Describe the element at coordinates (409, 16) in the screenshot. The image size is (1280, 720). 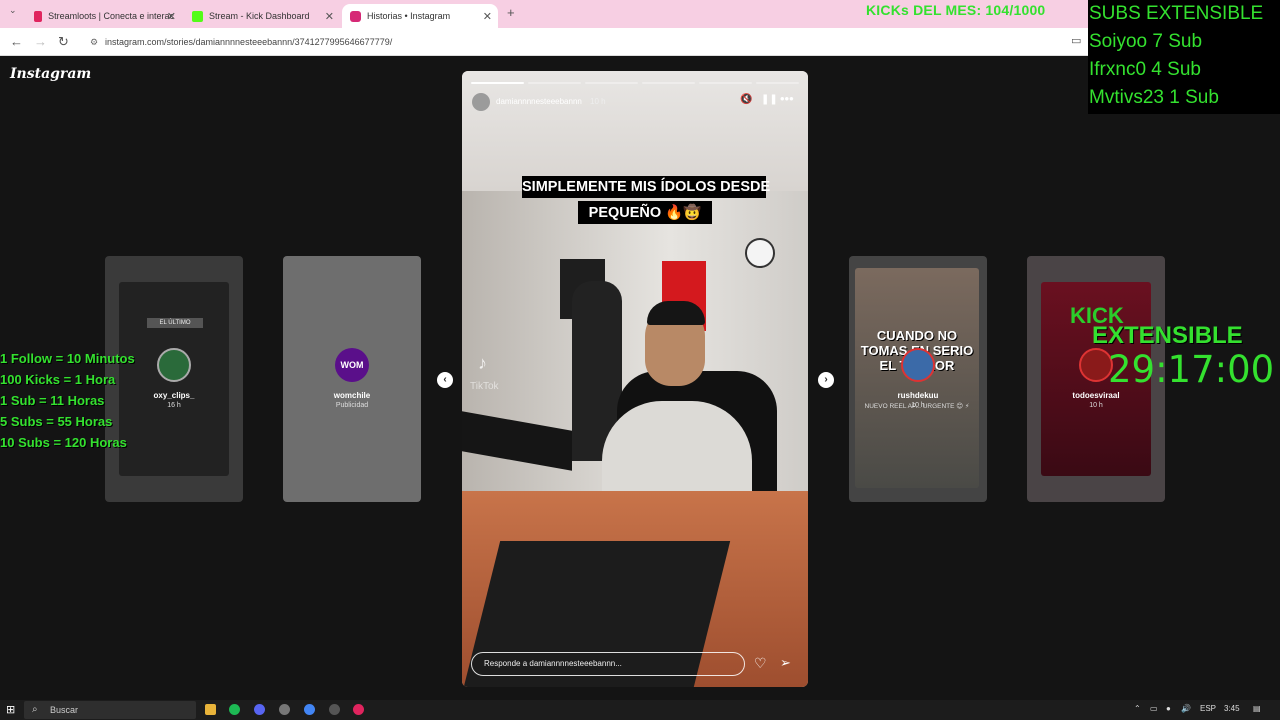
I see `tab-label: Historias • Instagram` at that location.